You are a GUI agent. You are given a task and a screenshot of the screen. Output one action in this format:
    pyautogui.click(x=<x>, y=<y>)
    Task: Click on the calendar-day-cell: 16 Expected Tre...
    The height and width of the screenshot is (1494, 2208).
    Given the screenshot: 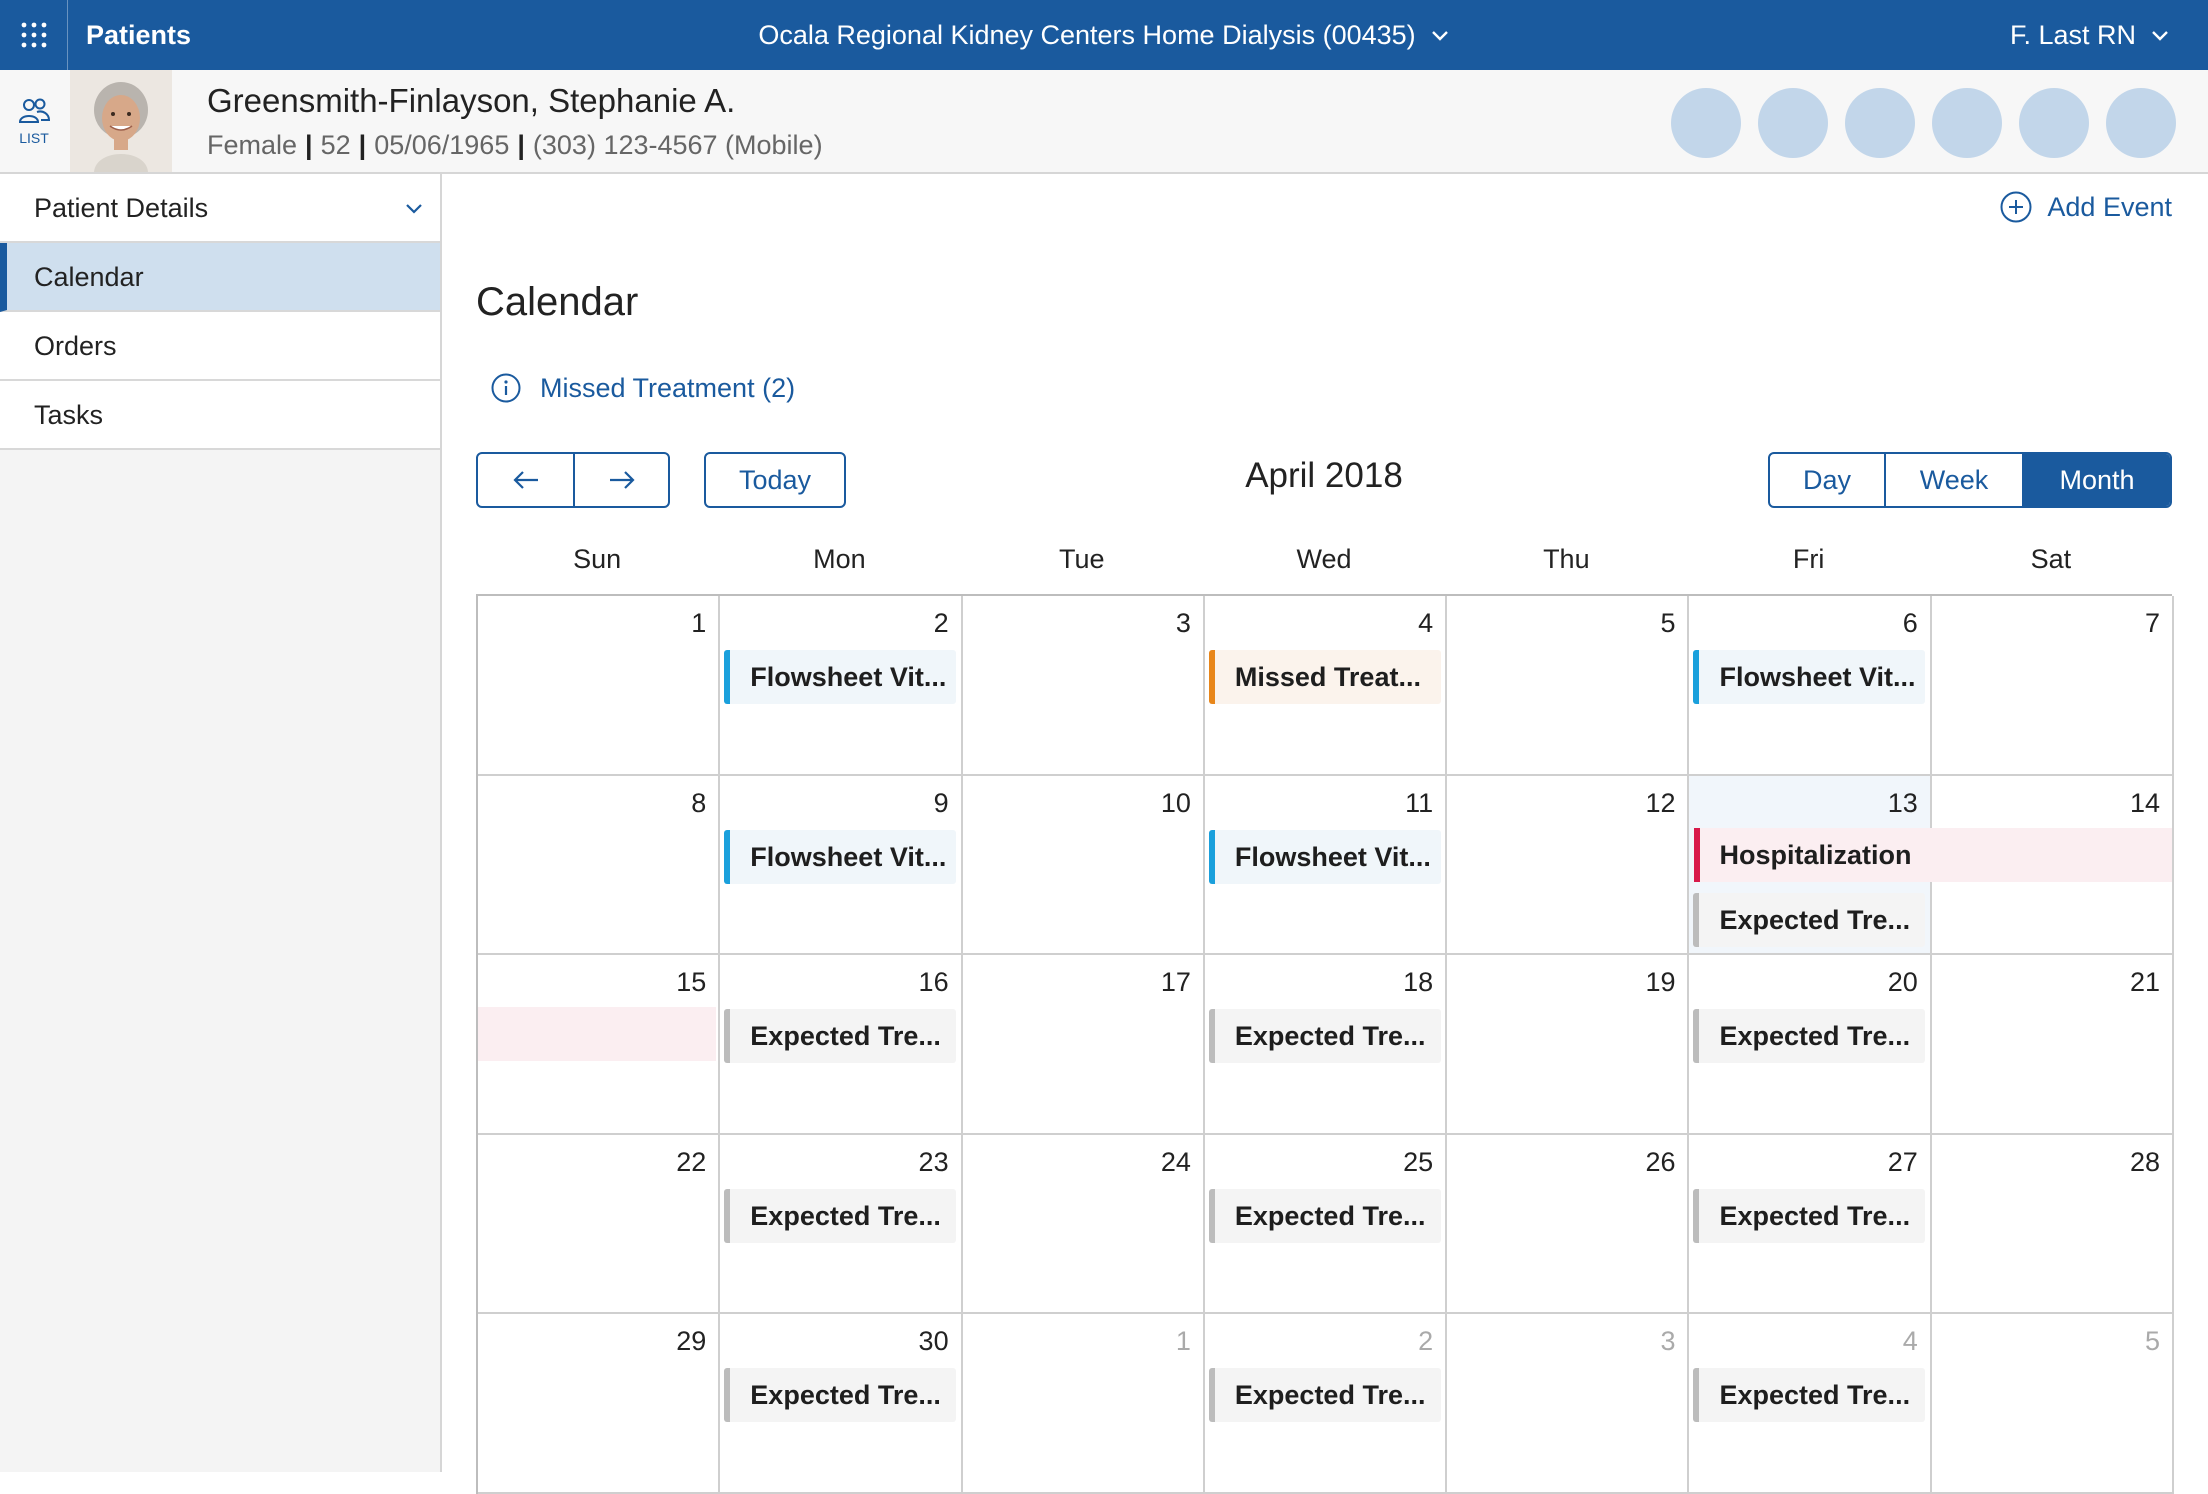 What is the action you would take?
    pyautogui.click(x=841, y=1045)
    